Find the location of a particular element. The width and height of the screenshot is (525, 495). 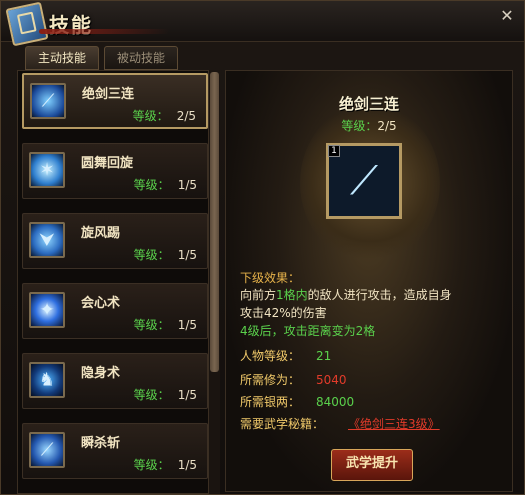

skill-item-xuan-feng-ti: ⮟ 旋风踢 等级： 1/5 is located at coordinates (115, 241).